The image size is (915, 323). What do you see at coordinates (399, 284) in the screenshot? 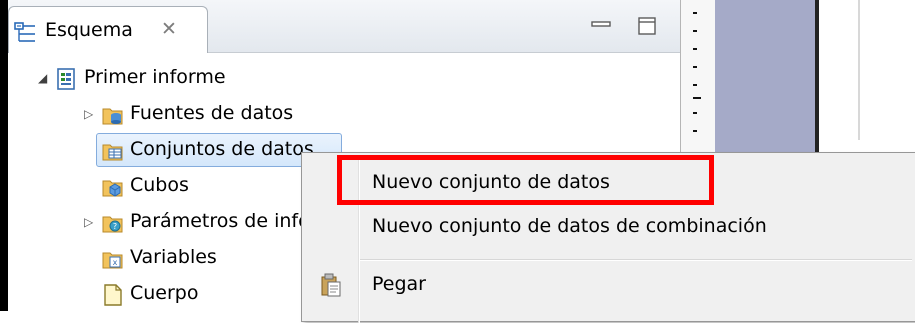
I see `menu-item-label: Pegar` at bounding box center [399, 284].